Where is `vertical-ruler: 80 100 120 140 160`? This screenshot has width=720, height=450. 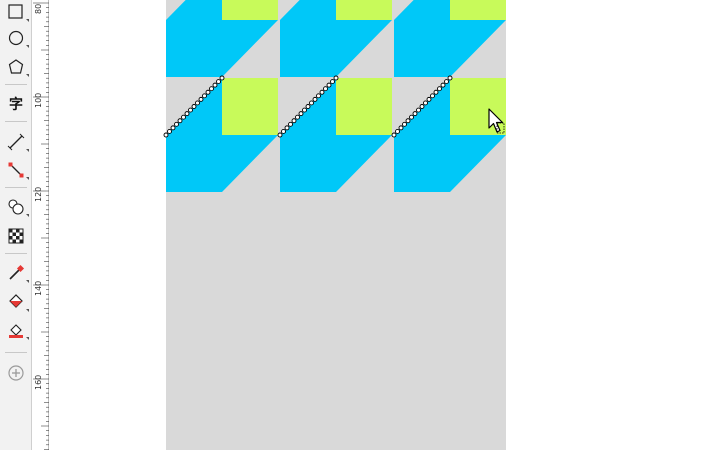 vertical-ruler: 80 100 120 140 160 is located at coordinates (40, 225).